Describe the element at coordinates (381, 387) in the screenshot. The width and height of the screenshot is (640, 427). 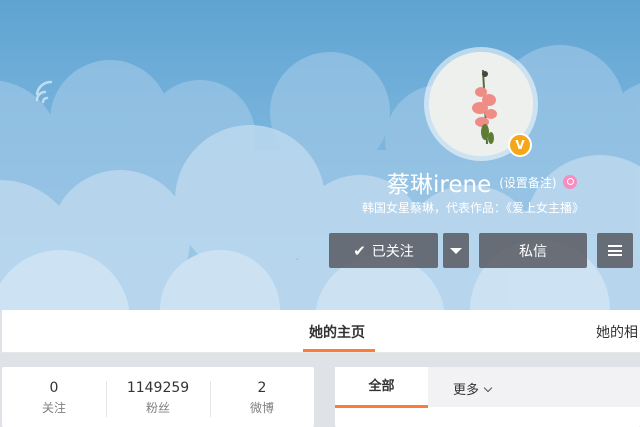
I see `filter-all-tab: 全部` at that location.